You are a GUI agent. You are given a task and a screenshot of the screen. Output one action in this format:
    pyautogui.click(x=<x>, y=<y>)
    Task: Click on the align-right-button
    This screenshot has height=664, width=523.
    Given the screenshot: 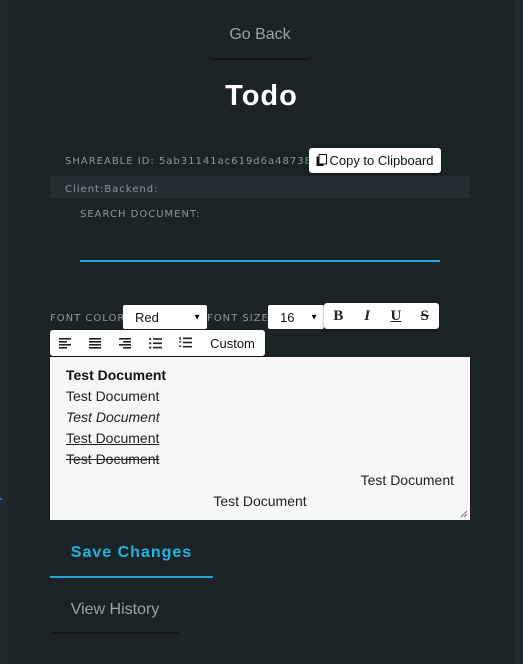 What is the action you would take?
    pyautogui.click(x=125, y=343)
    